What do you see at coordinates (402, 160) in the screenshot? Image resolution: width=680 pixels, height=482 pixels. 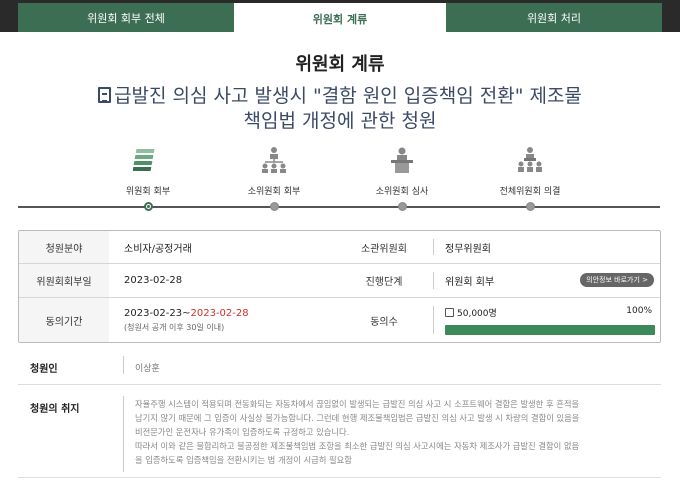 I see `podium-icon` at bounding box center [402, 160].